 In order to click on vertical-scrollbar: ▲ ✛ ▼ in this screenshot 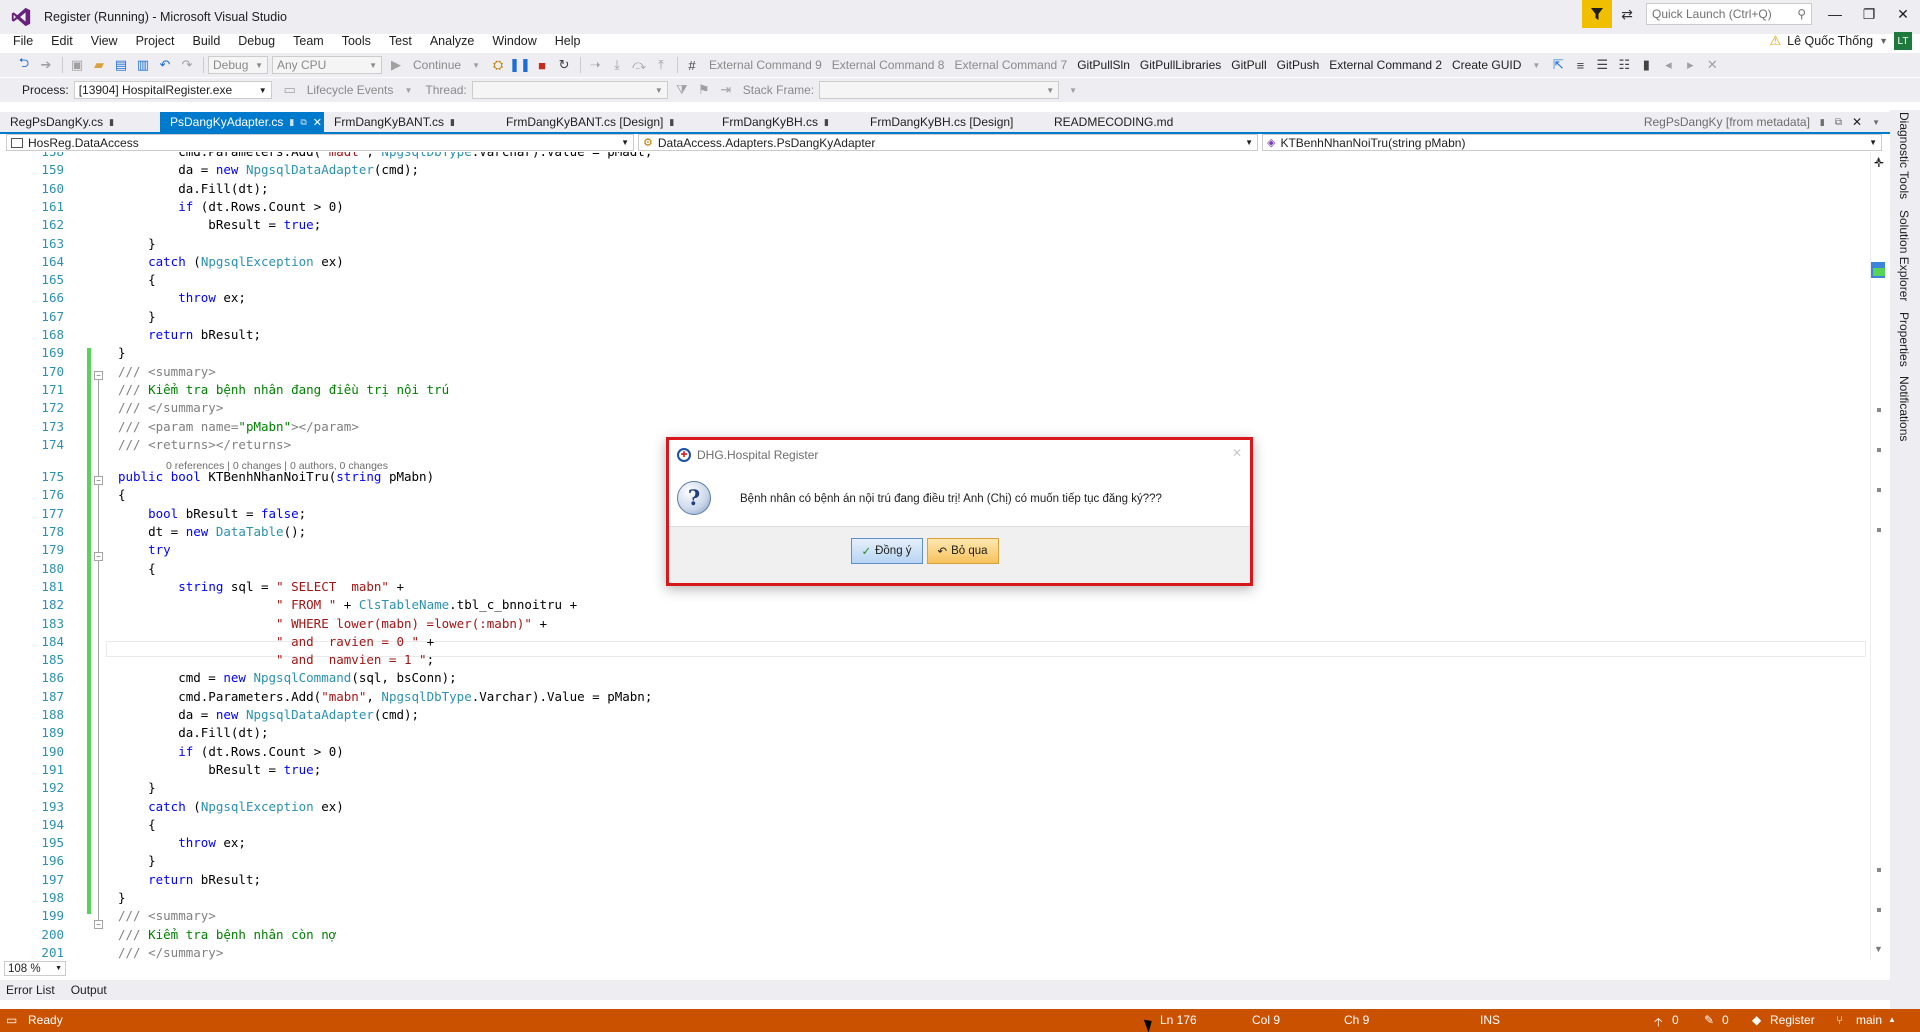, I will do `click(1878, 556)`.